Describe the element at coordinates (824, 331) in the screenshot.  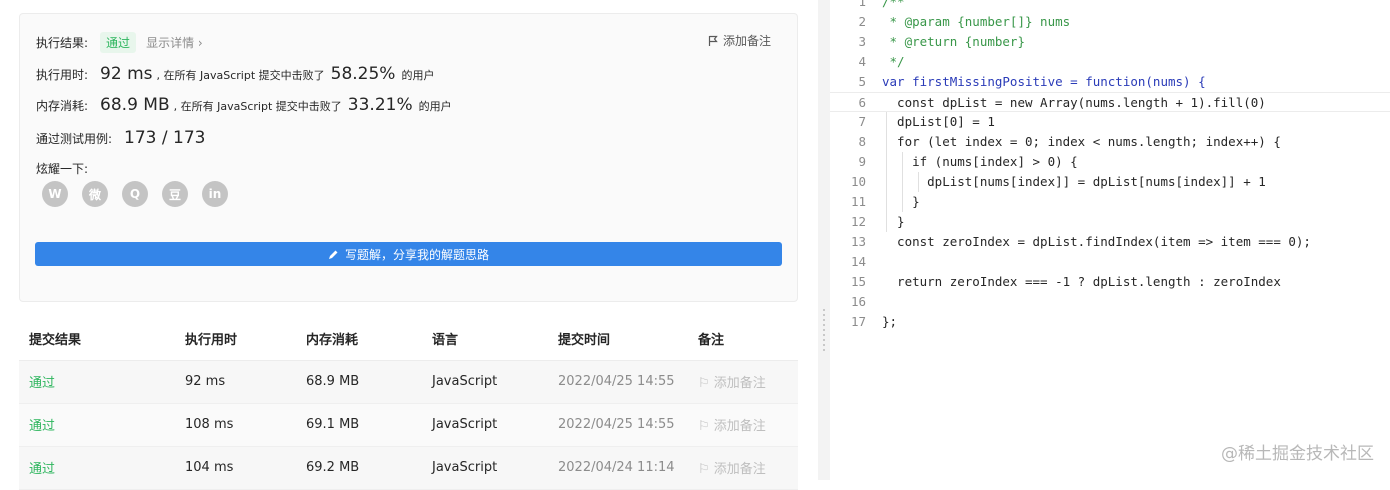
I see `resize-handle` at that location.